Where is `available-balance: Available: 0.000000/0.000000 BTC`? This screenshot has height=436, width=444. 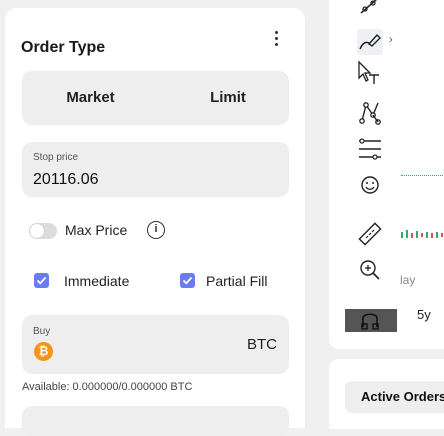
available-balance: Available: 0.000000/0.000000 BTC is located at coordinates (107, 387).